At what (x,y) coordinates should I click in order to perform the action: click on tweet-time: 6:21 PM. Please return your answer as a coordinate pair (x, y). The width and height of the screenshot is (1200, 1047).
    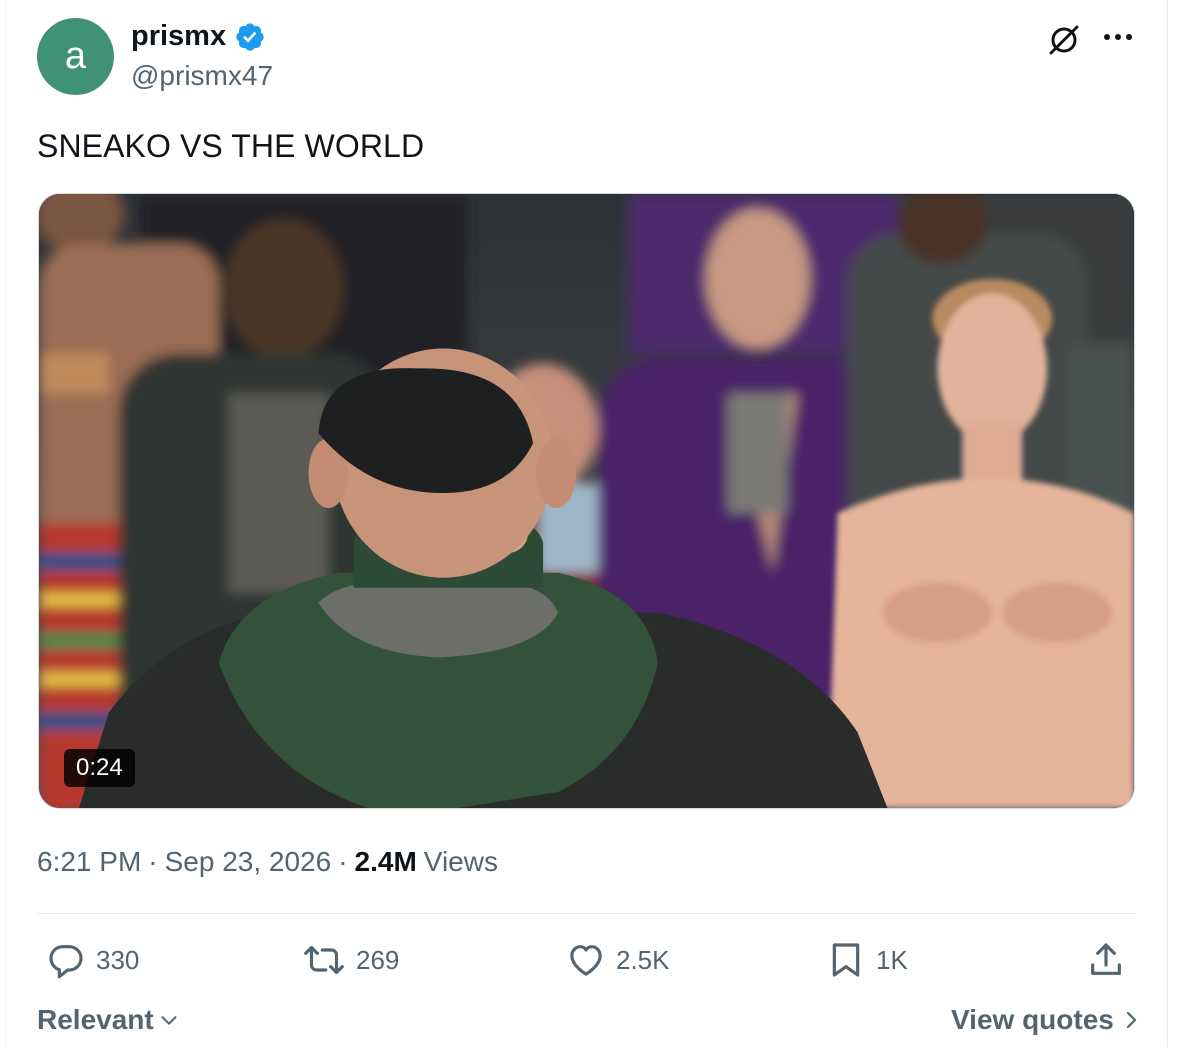
    Looking at the image, I should click on (89, 862).